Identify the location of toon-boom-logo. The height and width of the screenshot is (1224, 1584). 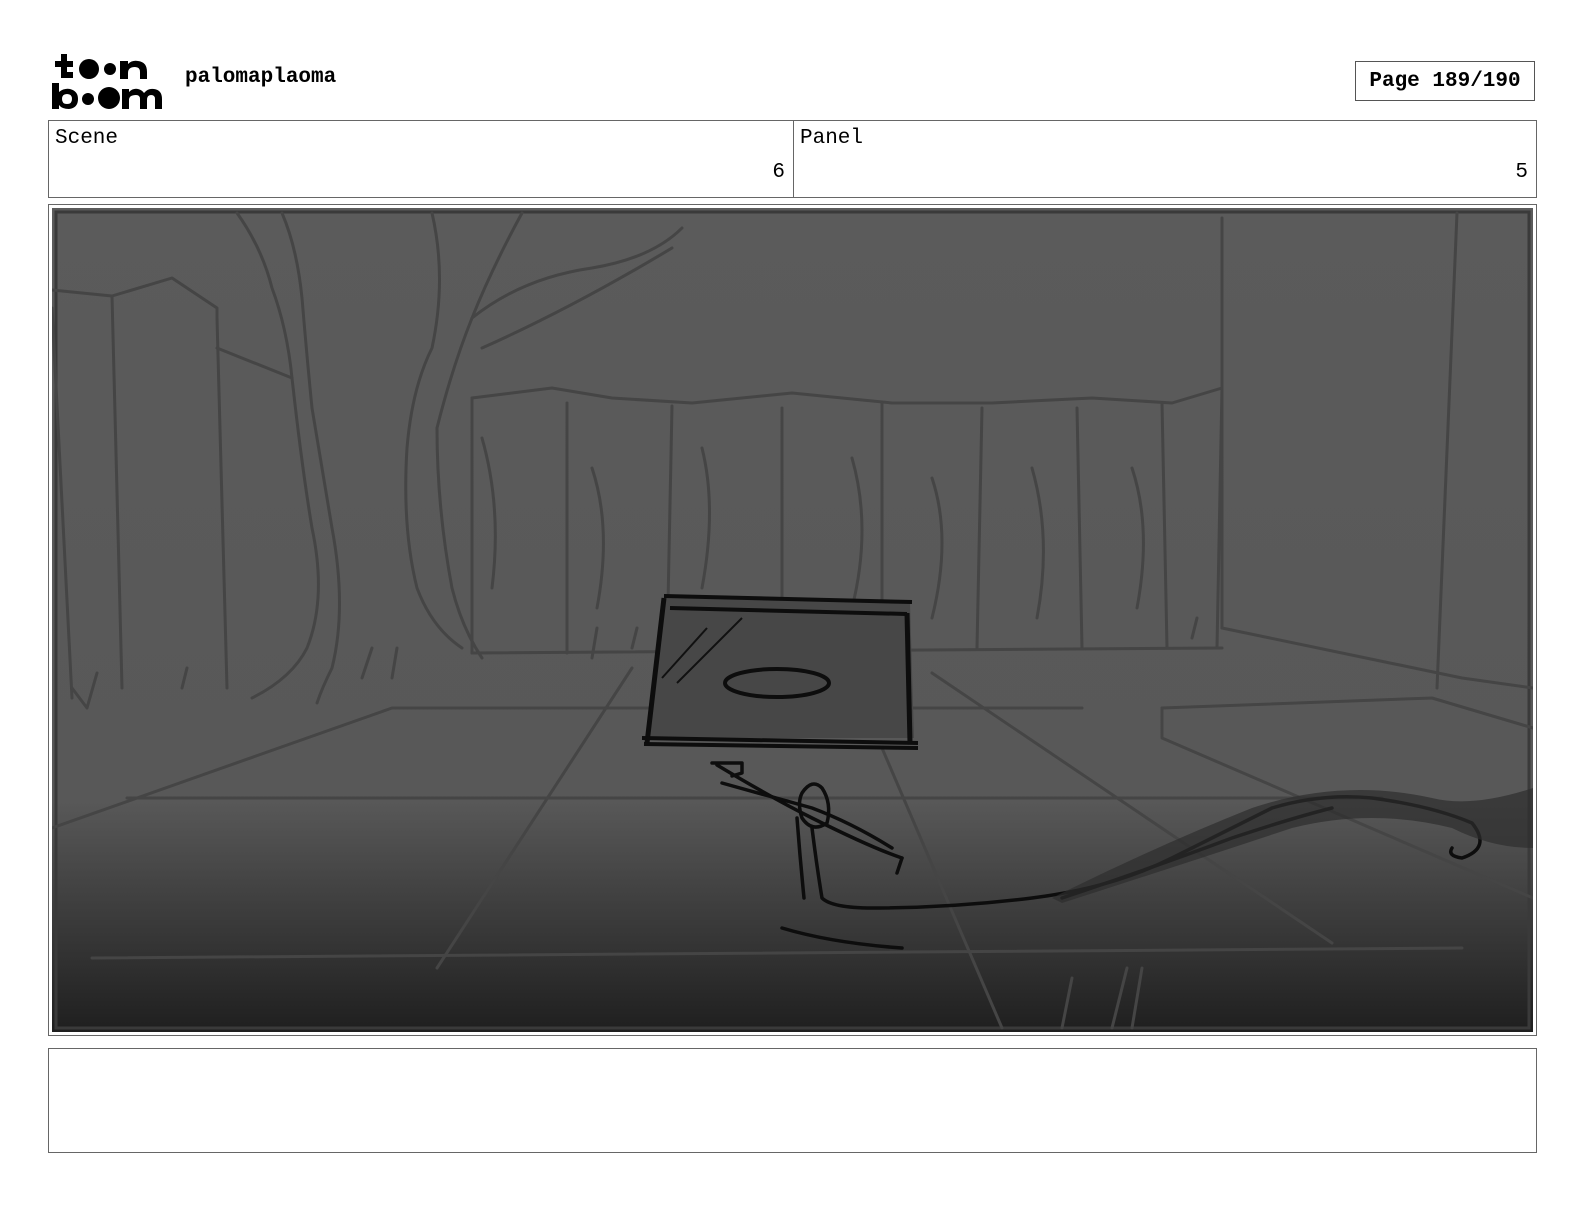
(108, 81).